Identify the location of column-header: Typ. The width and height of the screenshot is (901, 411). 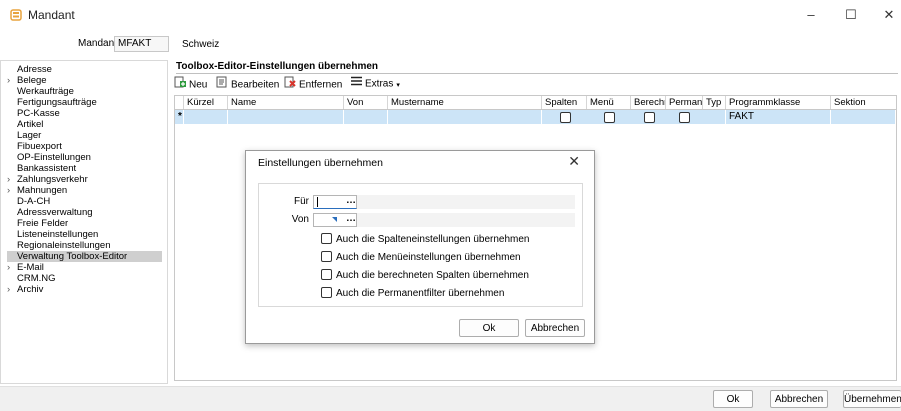
(714, 102).